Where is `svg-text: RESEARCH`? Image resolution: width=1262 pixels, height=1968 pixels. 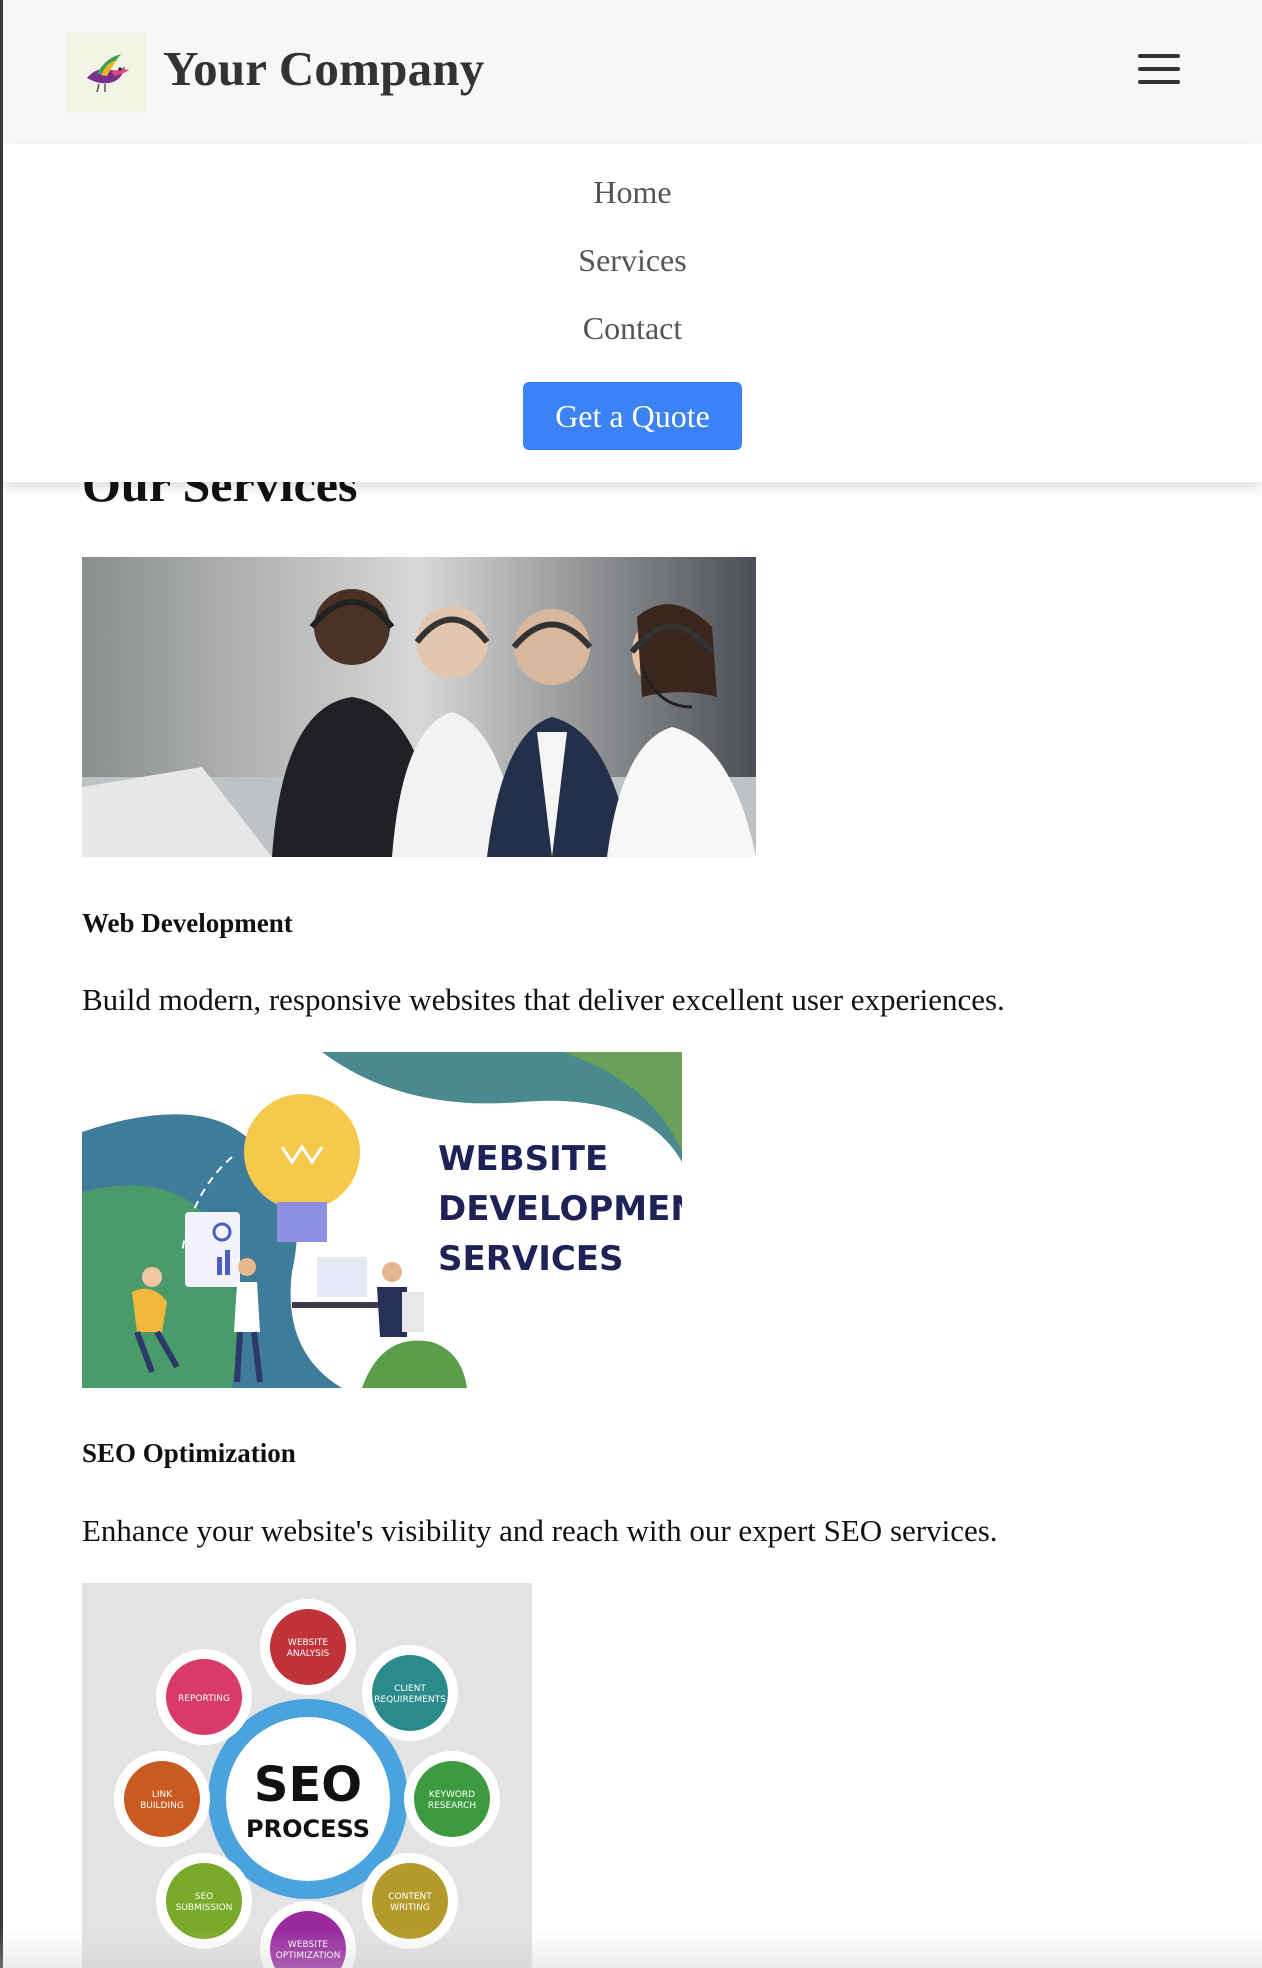 svg-text: RESEARCH is located at coordinates (452, 1806).